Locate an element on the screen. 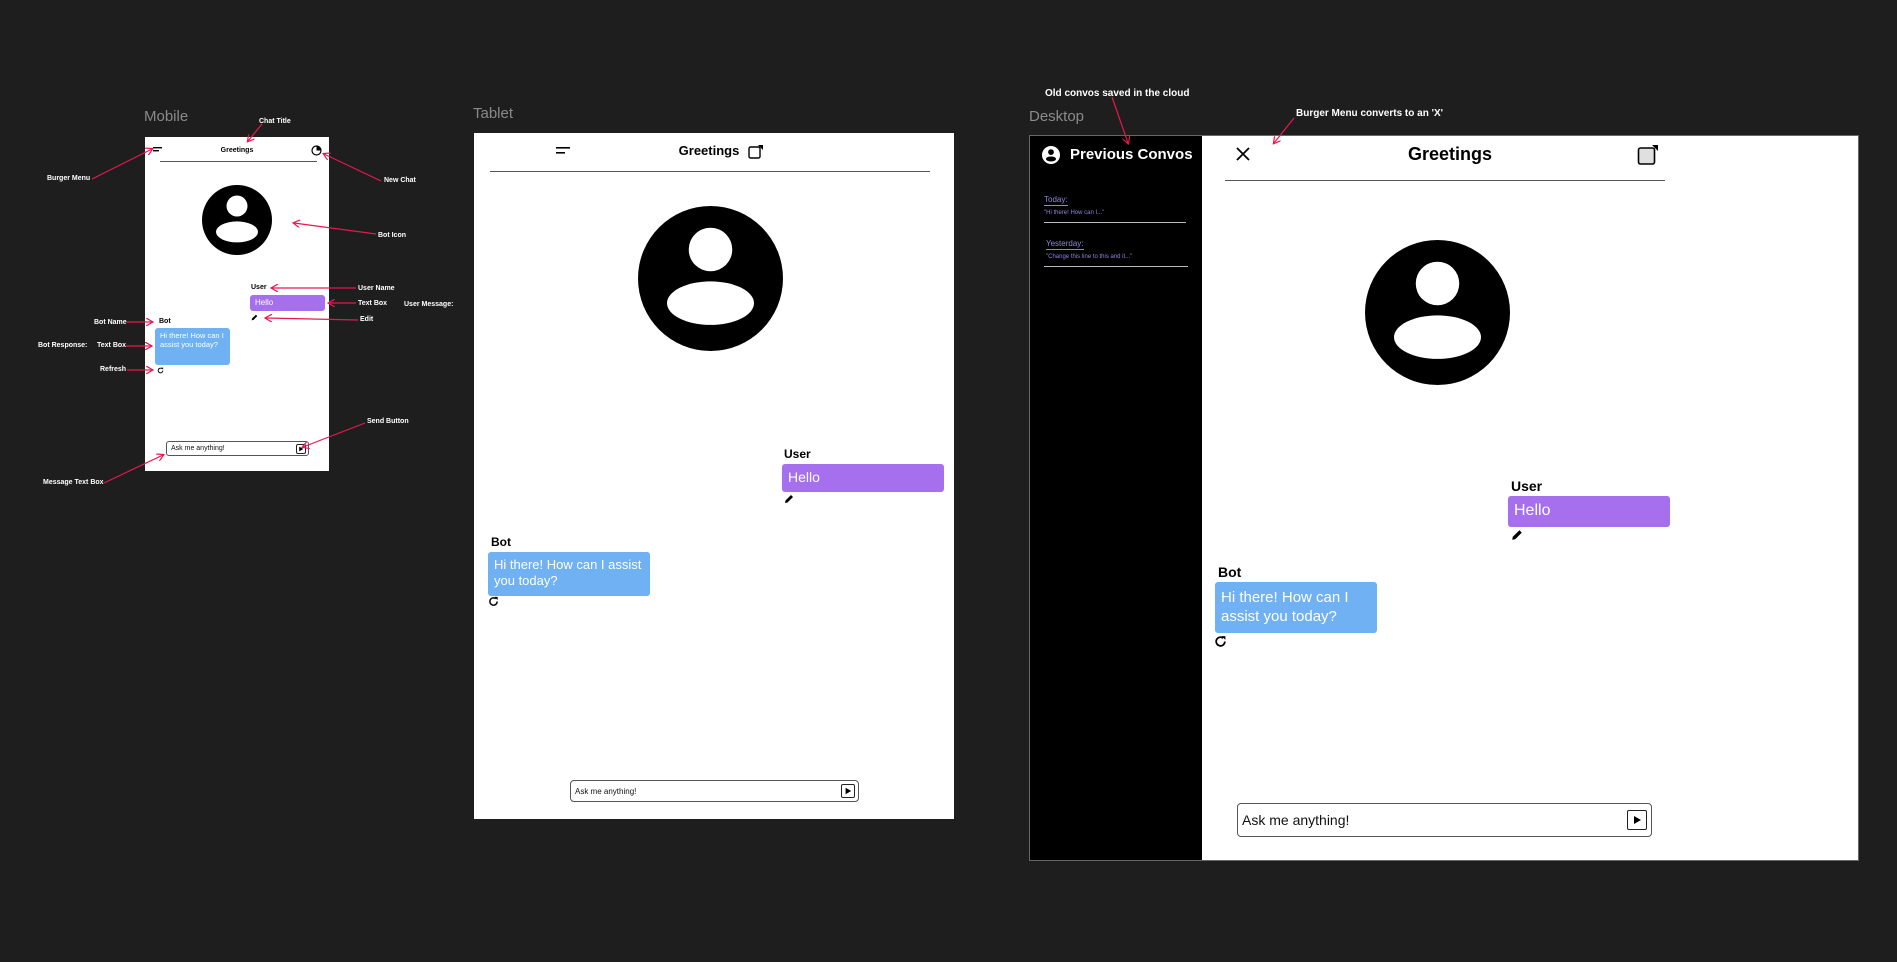  annotation-text-box-user: Text Box is located at coordinates (373, 303).